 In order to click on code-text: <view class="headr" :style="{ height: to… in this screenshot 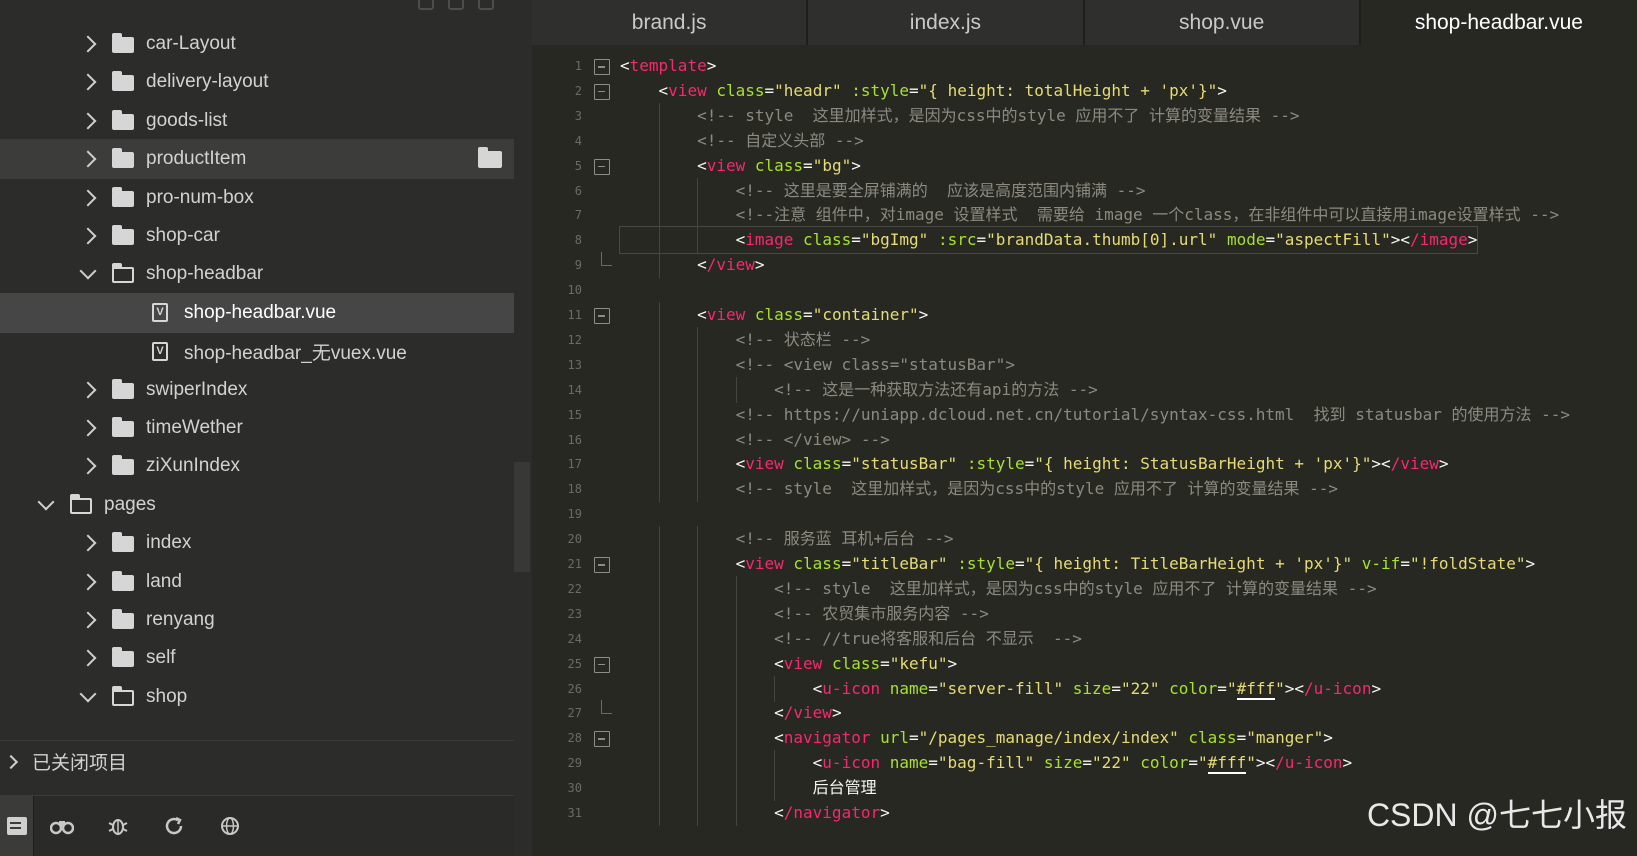, I will do `click(923, 90)`.